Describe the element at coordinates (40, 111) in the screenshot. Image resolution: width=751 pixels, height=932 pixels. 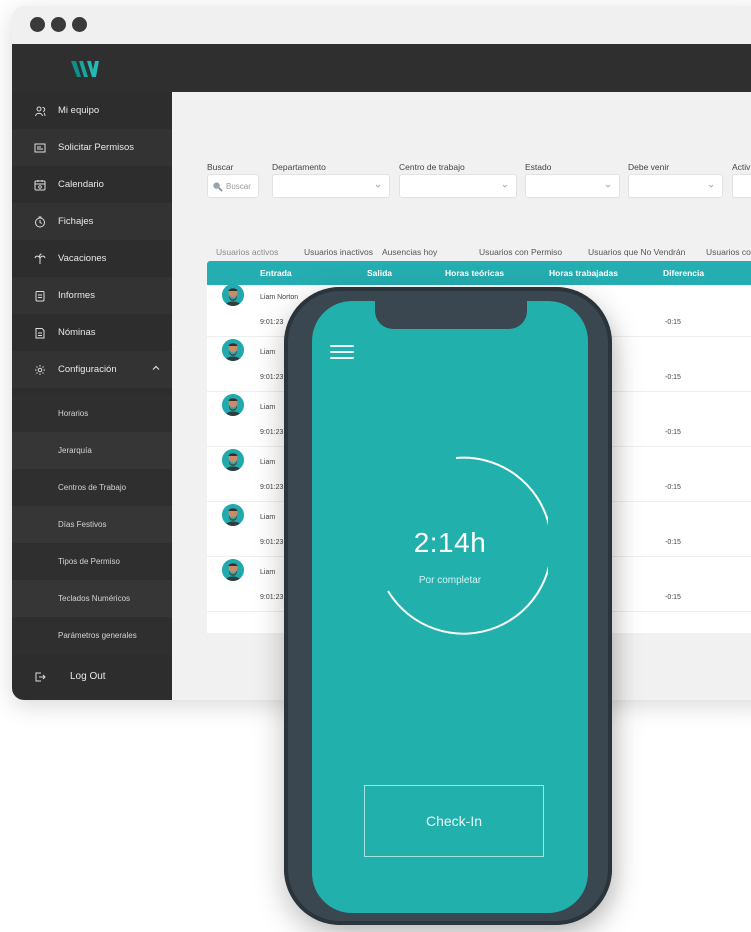
I see `users-icon` at that location.